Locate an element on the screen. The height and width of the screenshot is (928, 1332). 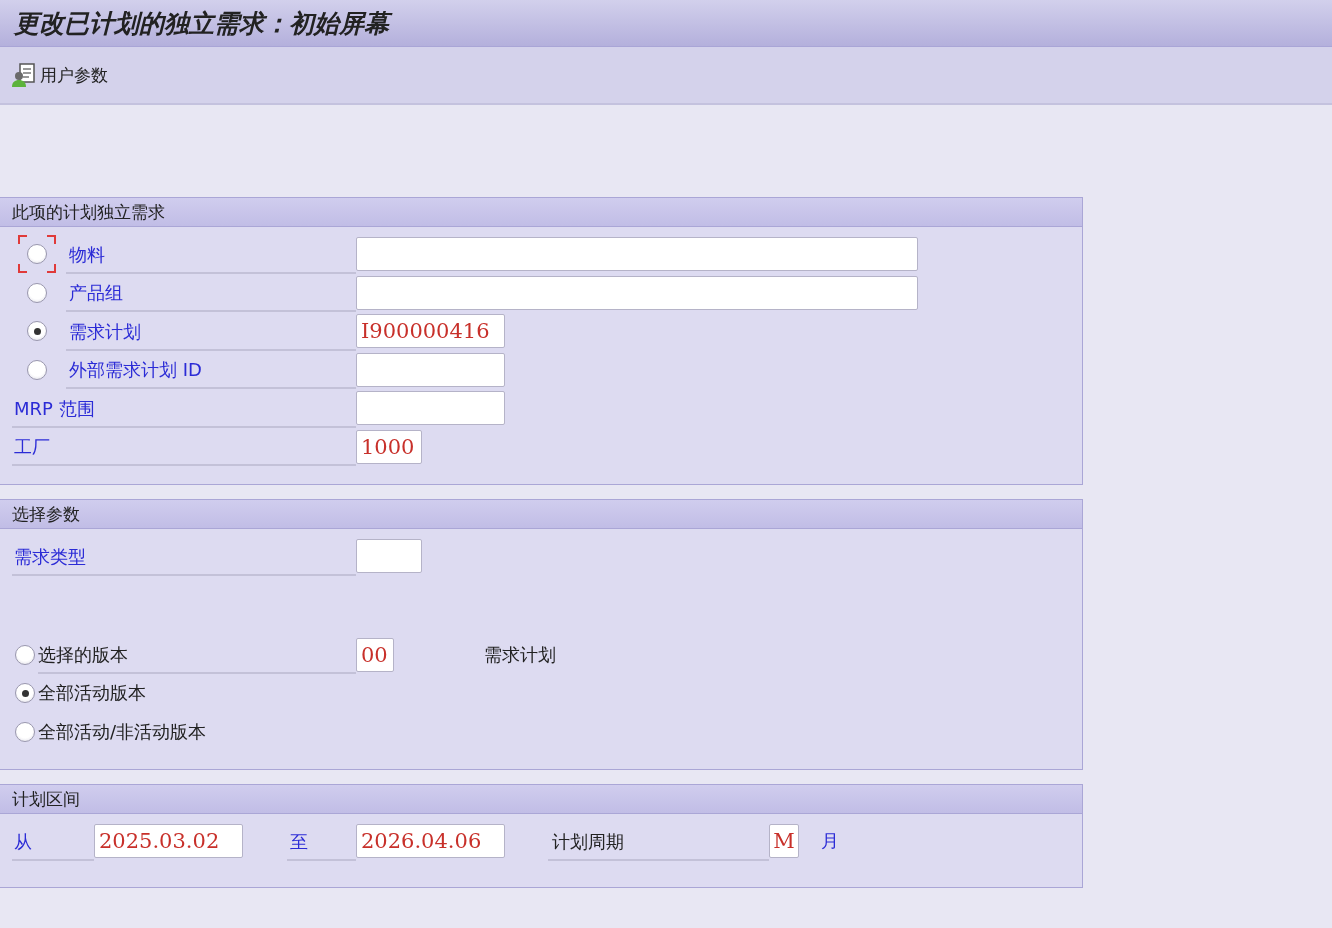
field-label: 计划周期 is located at coordinates (587, 841).